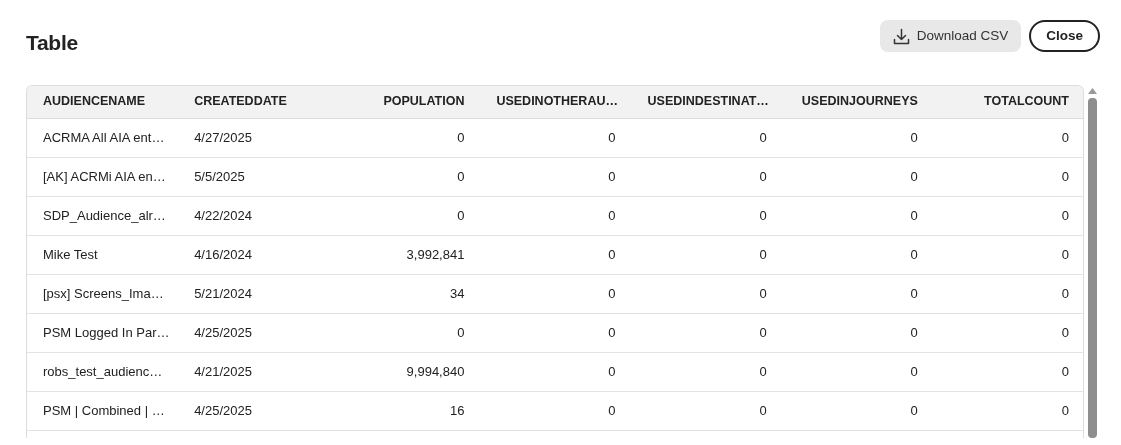 This screenshot has width=1121, height=445. Describe the element at coordinates (254, 293) in the screenshot. I see `table-cell: 5/21/2024` at that location.